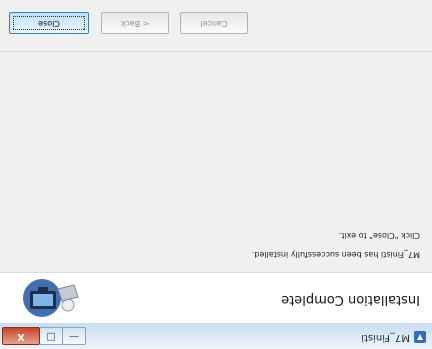 Image resolution: width=432 pixels, height=349 pixels. I want to click on close-button-label: Close, so click(49, 23).